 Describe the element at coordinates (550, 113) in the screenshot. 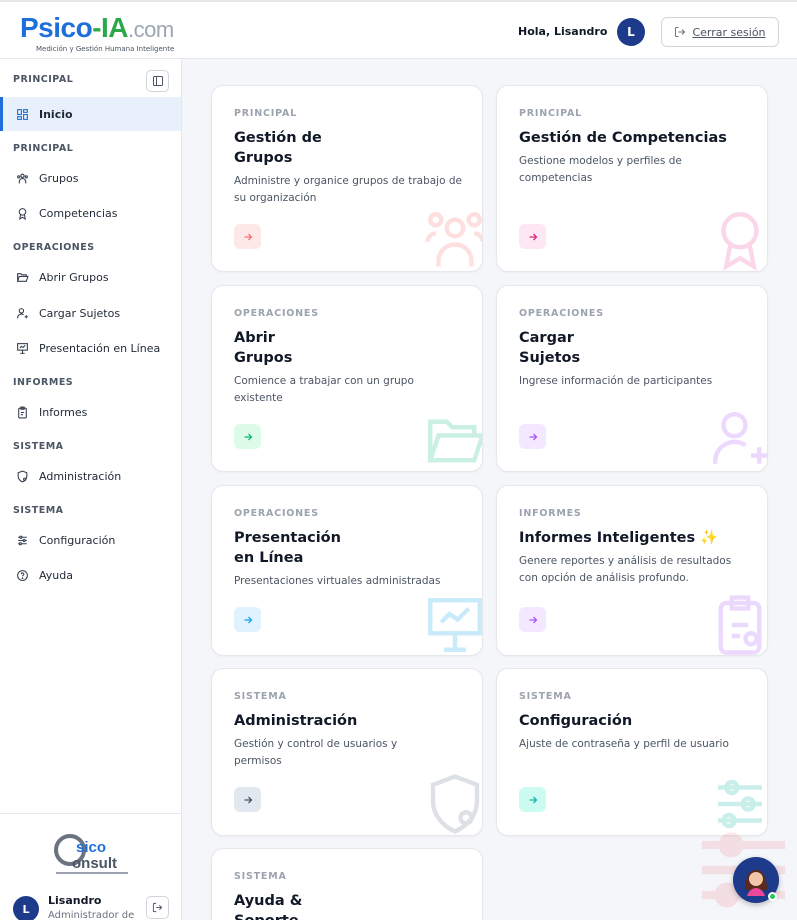

I see `card-category: PRINCIPAL` at that location.